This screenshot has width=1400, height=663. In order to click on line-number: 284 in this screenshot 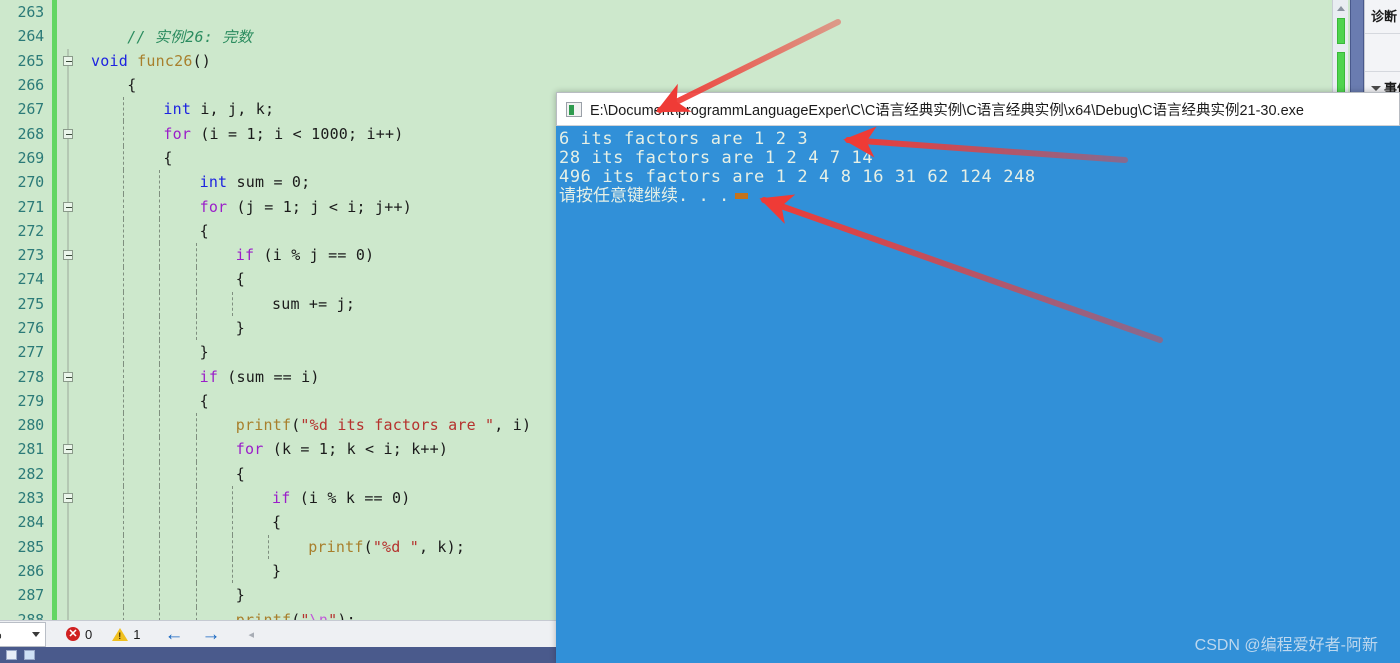, I will do `click(31, 522)`.